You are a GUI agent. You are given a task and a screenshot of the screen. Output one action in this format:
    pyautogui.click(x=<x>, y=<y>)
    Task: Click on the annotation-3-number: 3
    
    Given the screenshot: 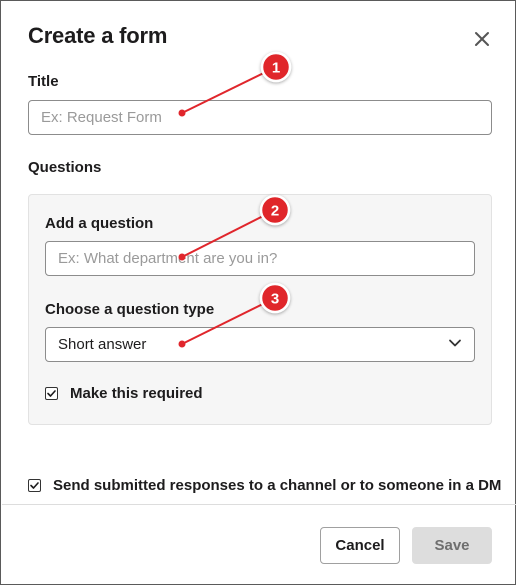 What is the action you would take?
    pyautogui.click(x=275, y=299)
    